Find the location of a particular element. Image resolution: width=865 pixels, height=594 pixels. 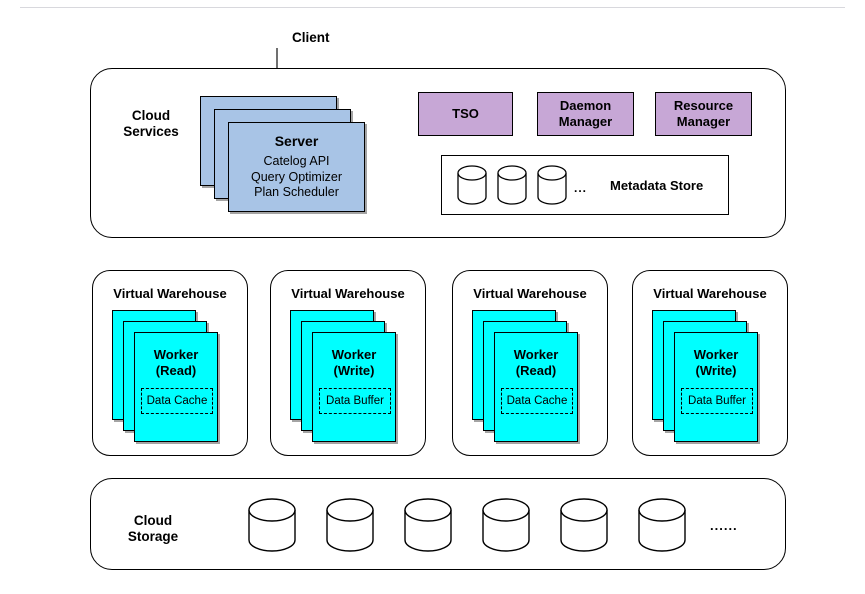

worker-mode-1: (Read) is located at coordinates (176, 370).